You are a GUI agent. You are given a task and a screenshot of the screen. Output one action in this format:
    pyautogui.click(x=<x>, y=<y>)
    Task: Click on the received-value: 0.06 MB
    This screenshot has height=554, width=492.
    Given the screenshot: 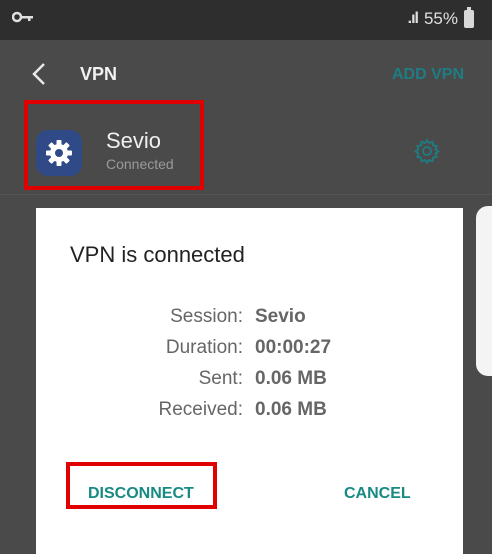 What is the action you would take?
    pyautogui.click(x=291, y=409)
    